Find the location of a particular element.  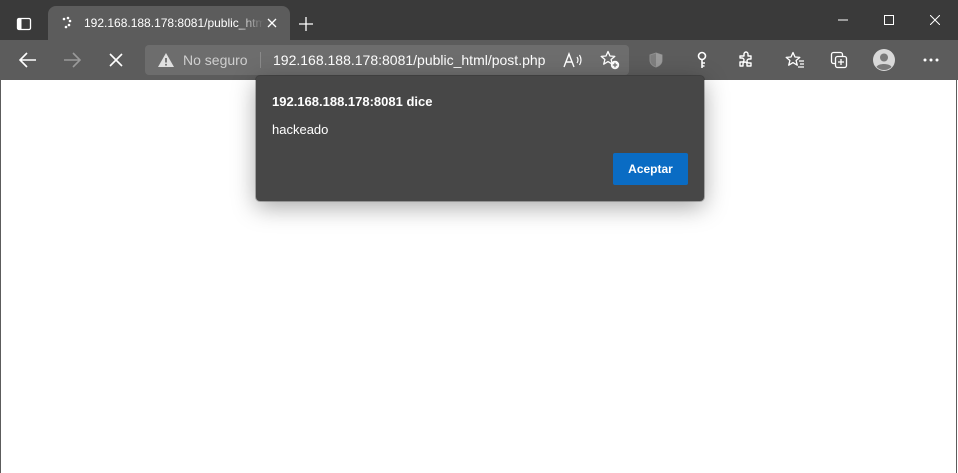

stop-button is located at coordinates (116, 60).